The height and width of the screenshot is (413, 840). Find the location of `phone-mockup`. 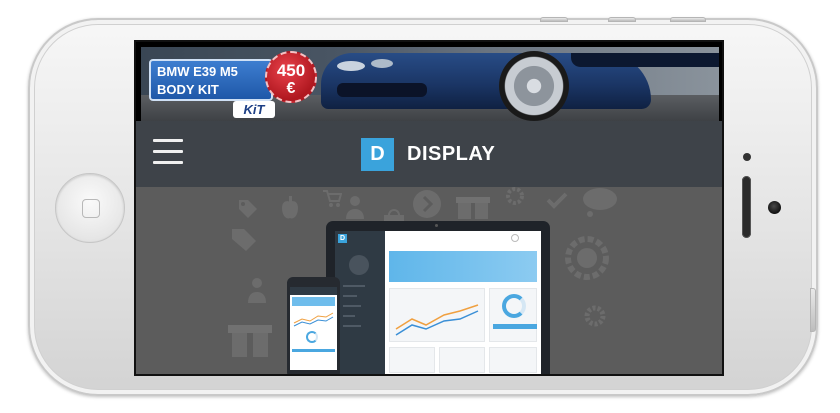

phone-mockup is located at coordinates (313, 325).